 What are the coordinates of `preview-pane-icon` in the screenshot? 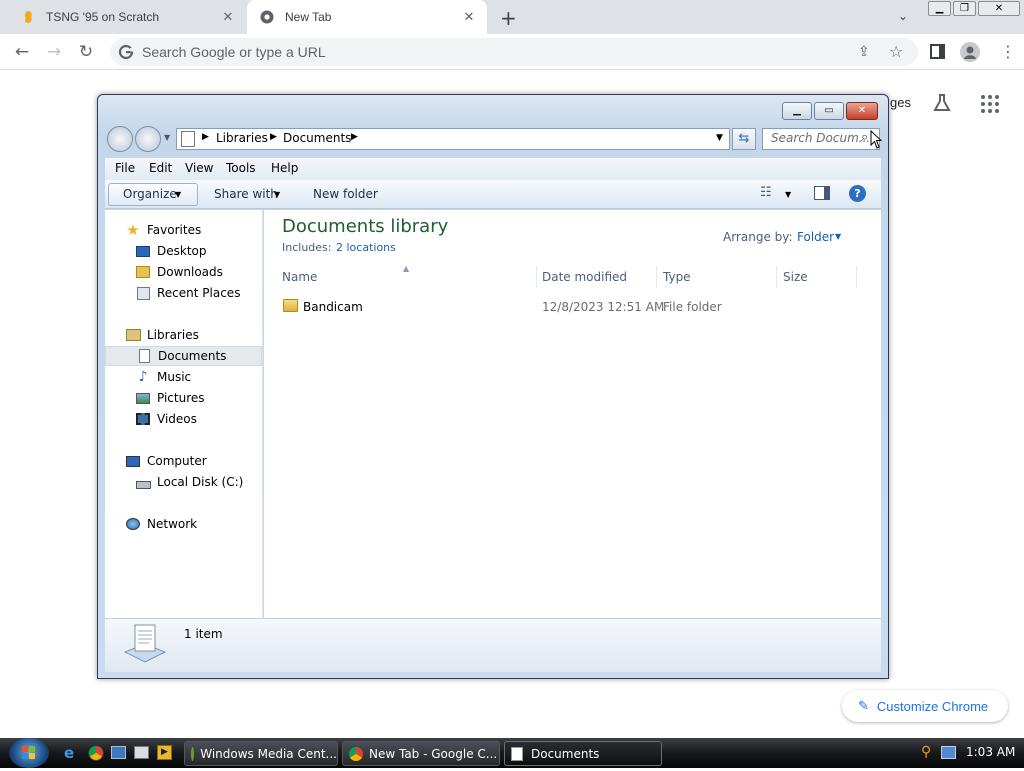 It's located at (822, 193).